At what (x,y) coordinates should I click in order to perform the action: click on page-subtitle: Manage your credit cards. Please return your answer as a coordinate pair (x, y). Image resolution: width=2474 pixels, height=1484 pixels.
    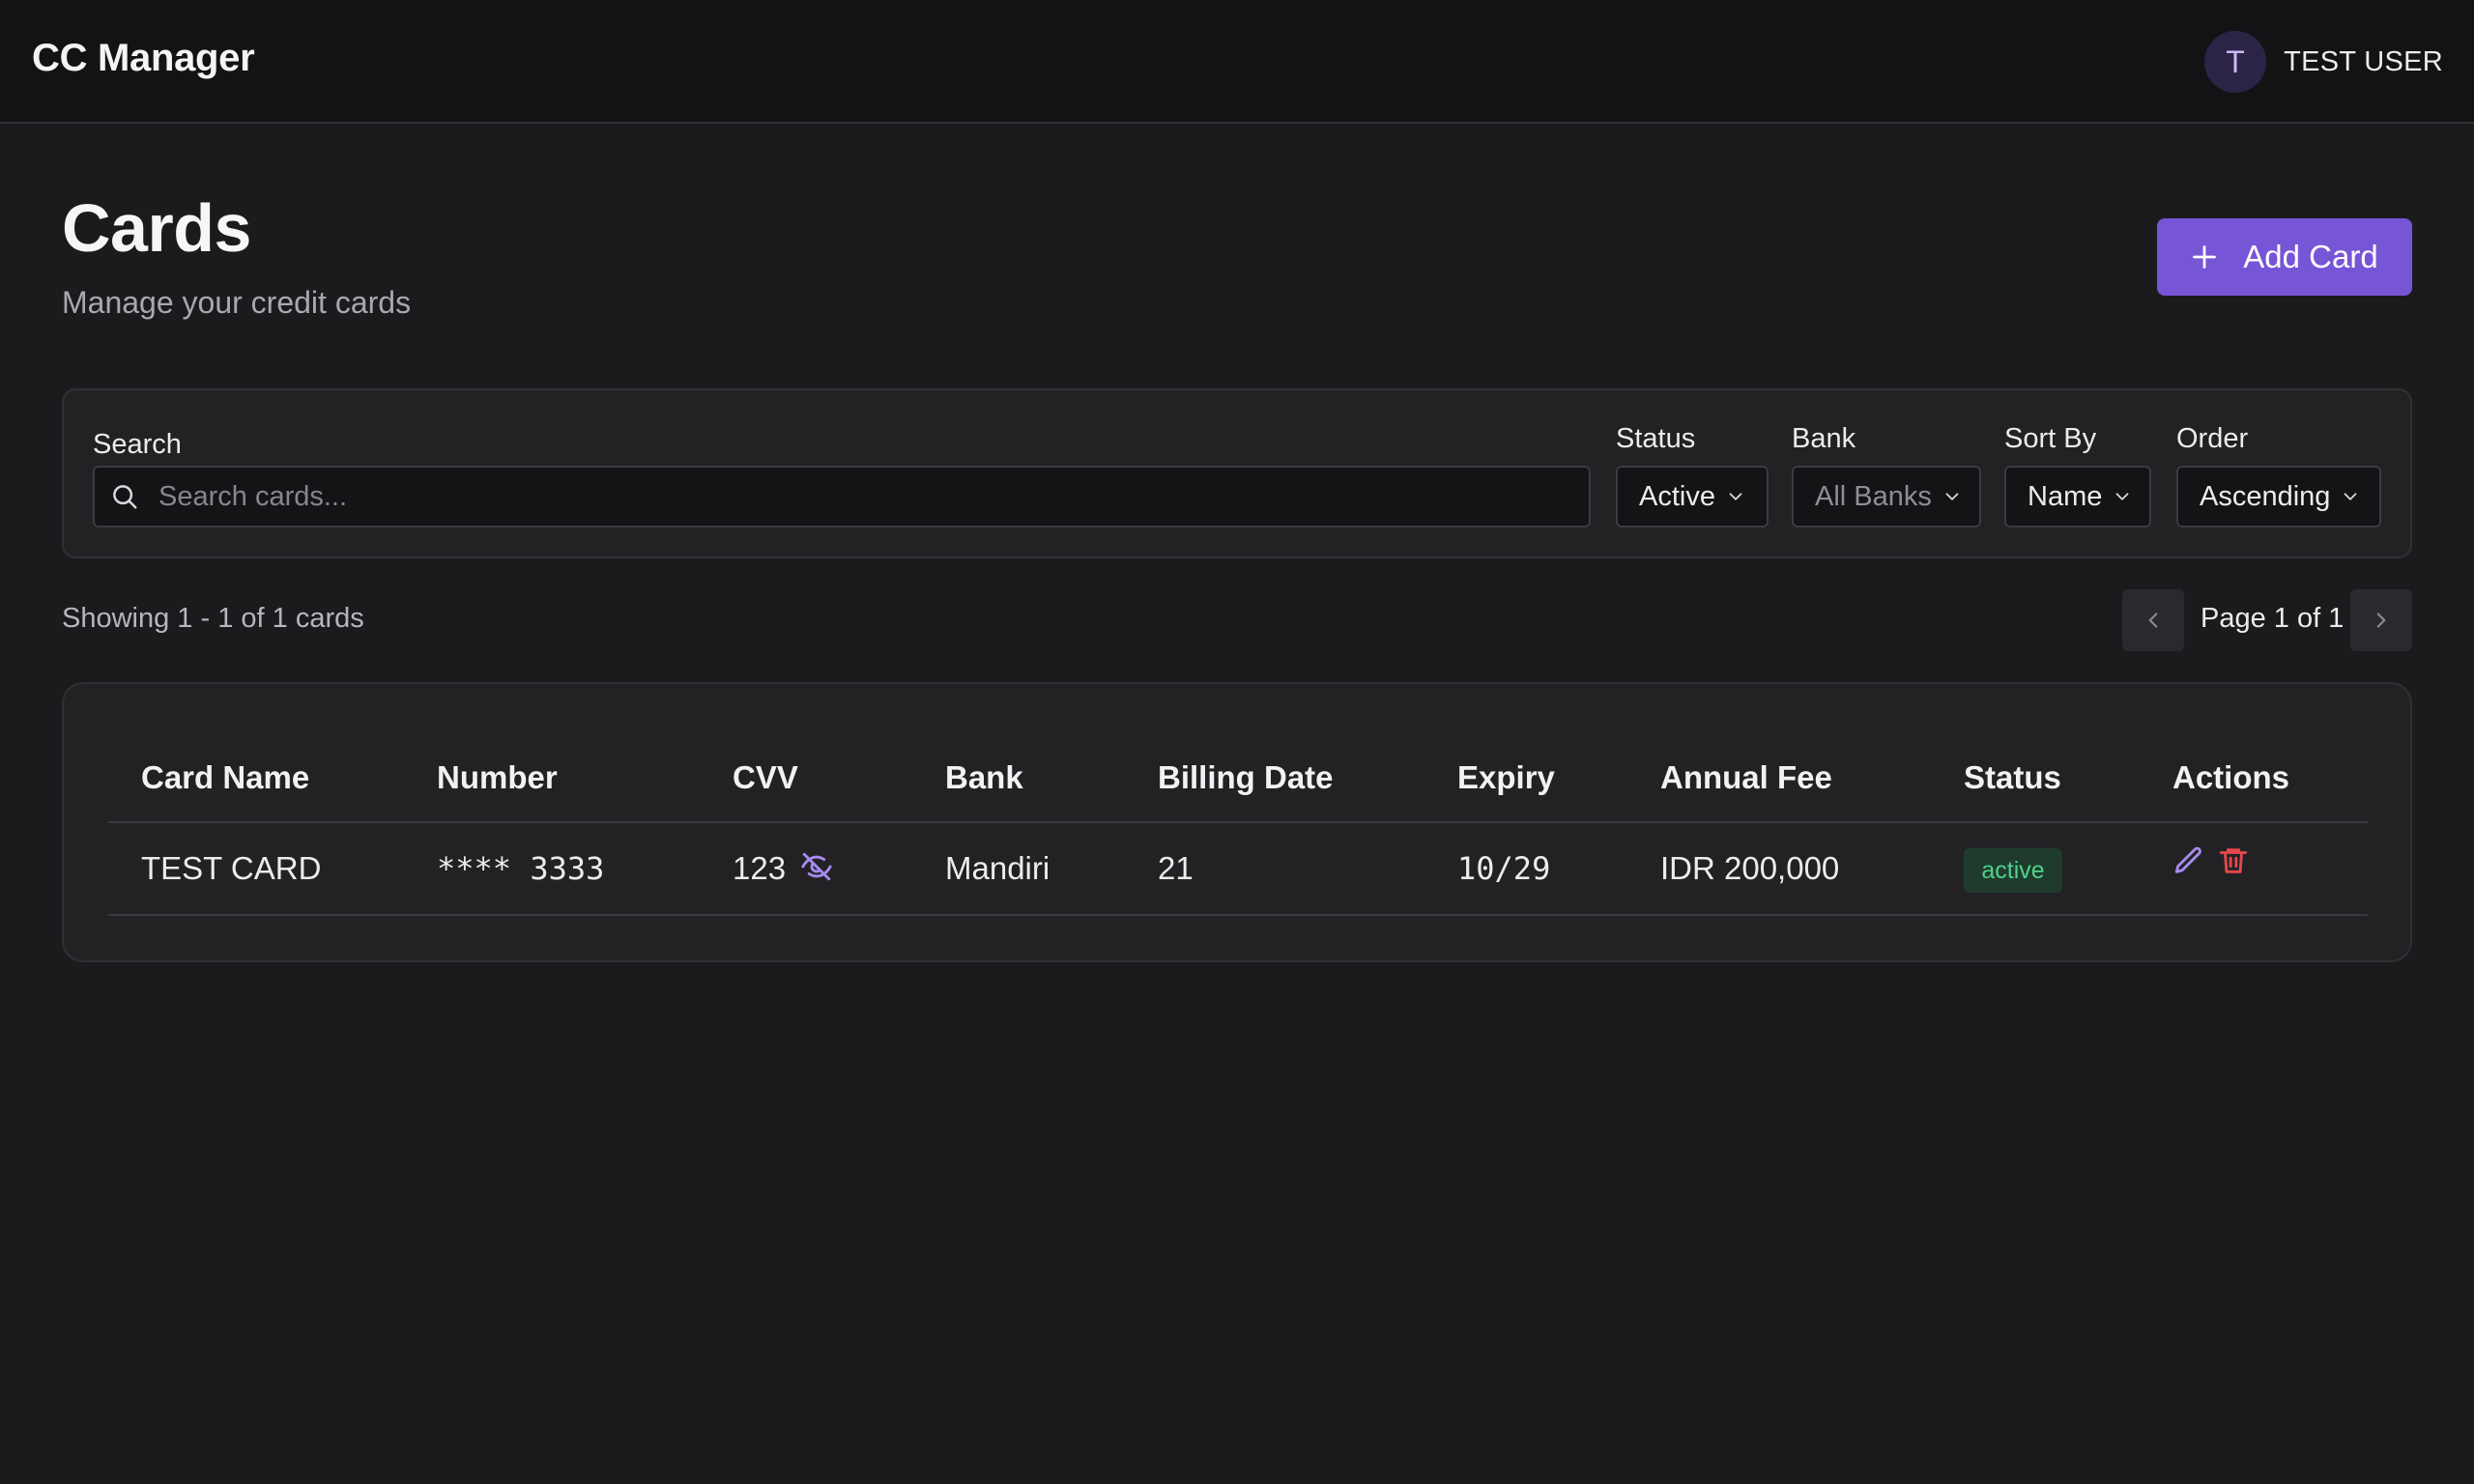
    Looking at the image, I should click on (237, 302).